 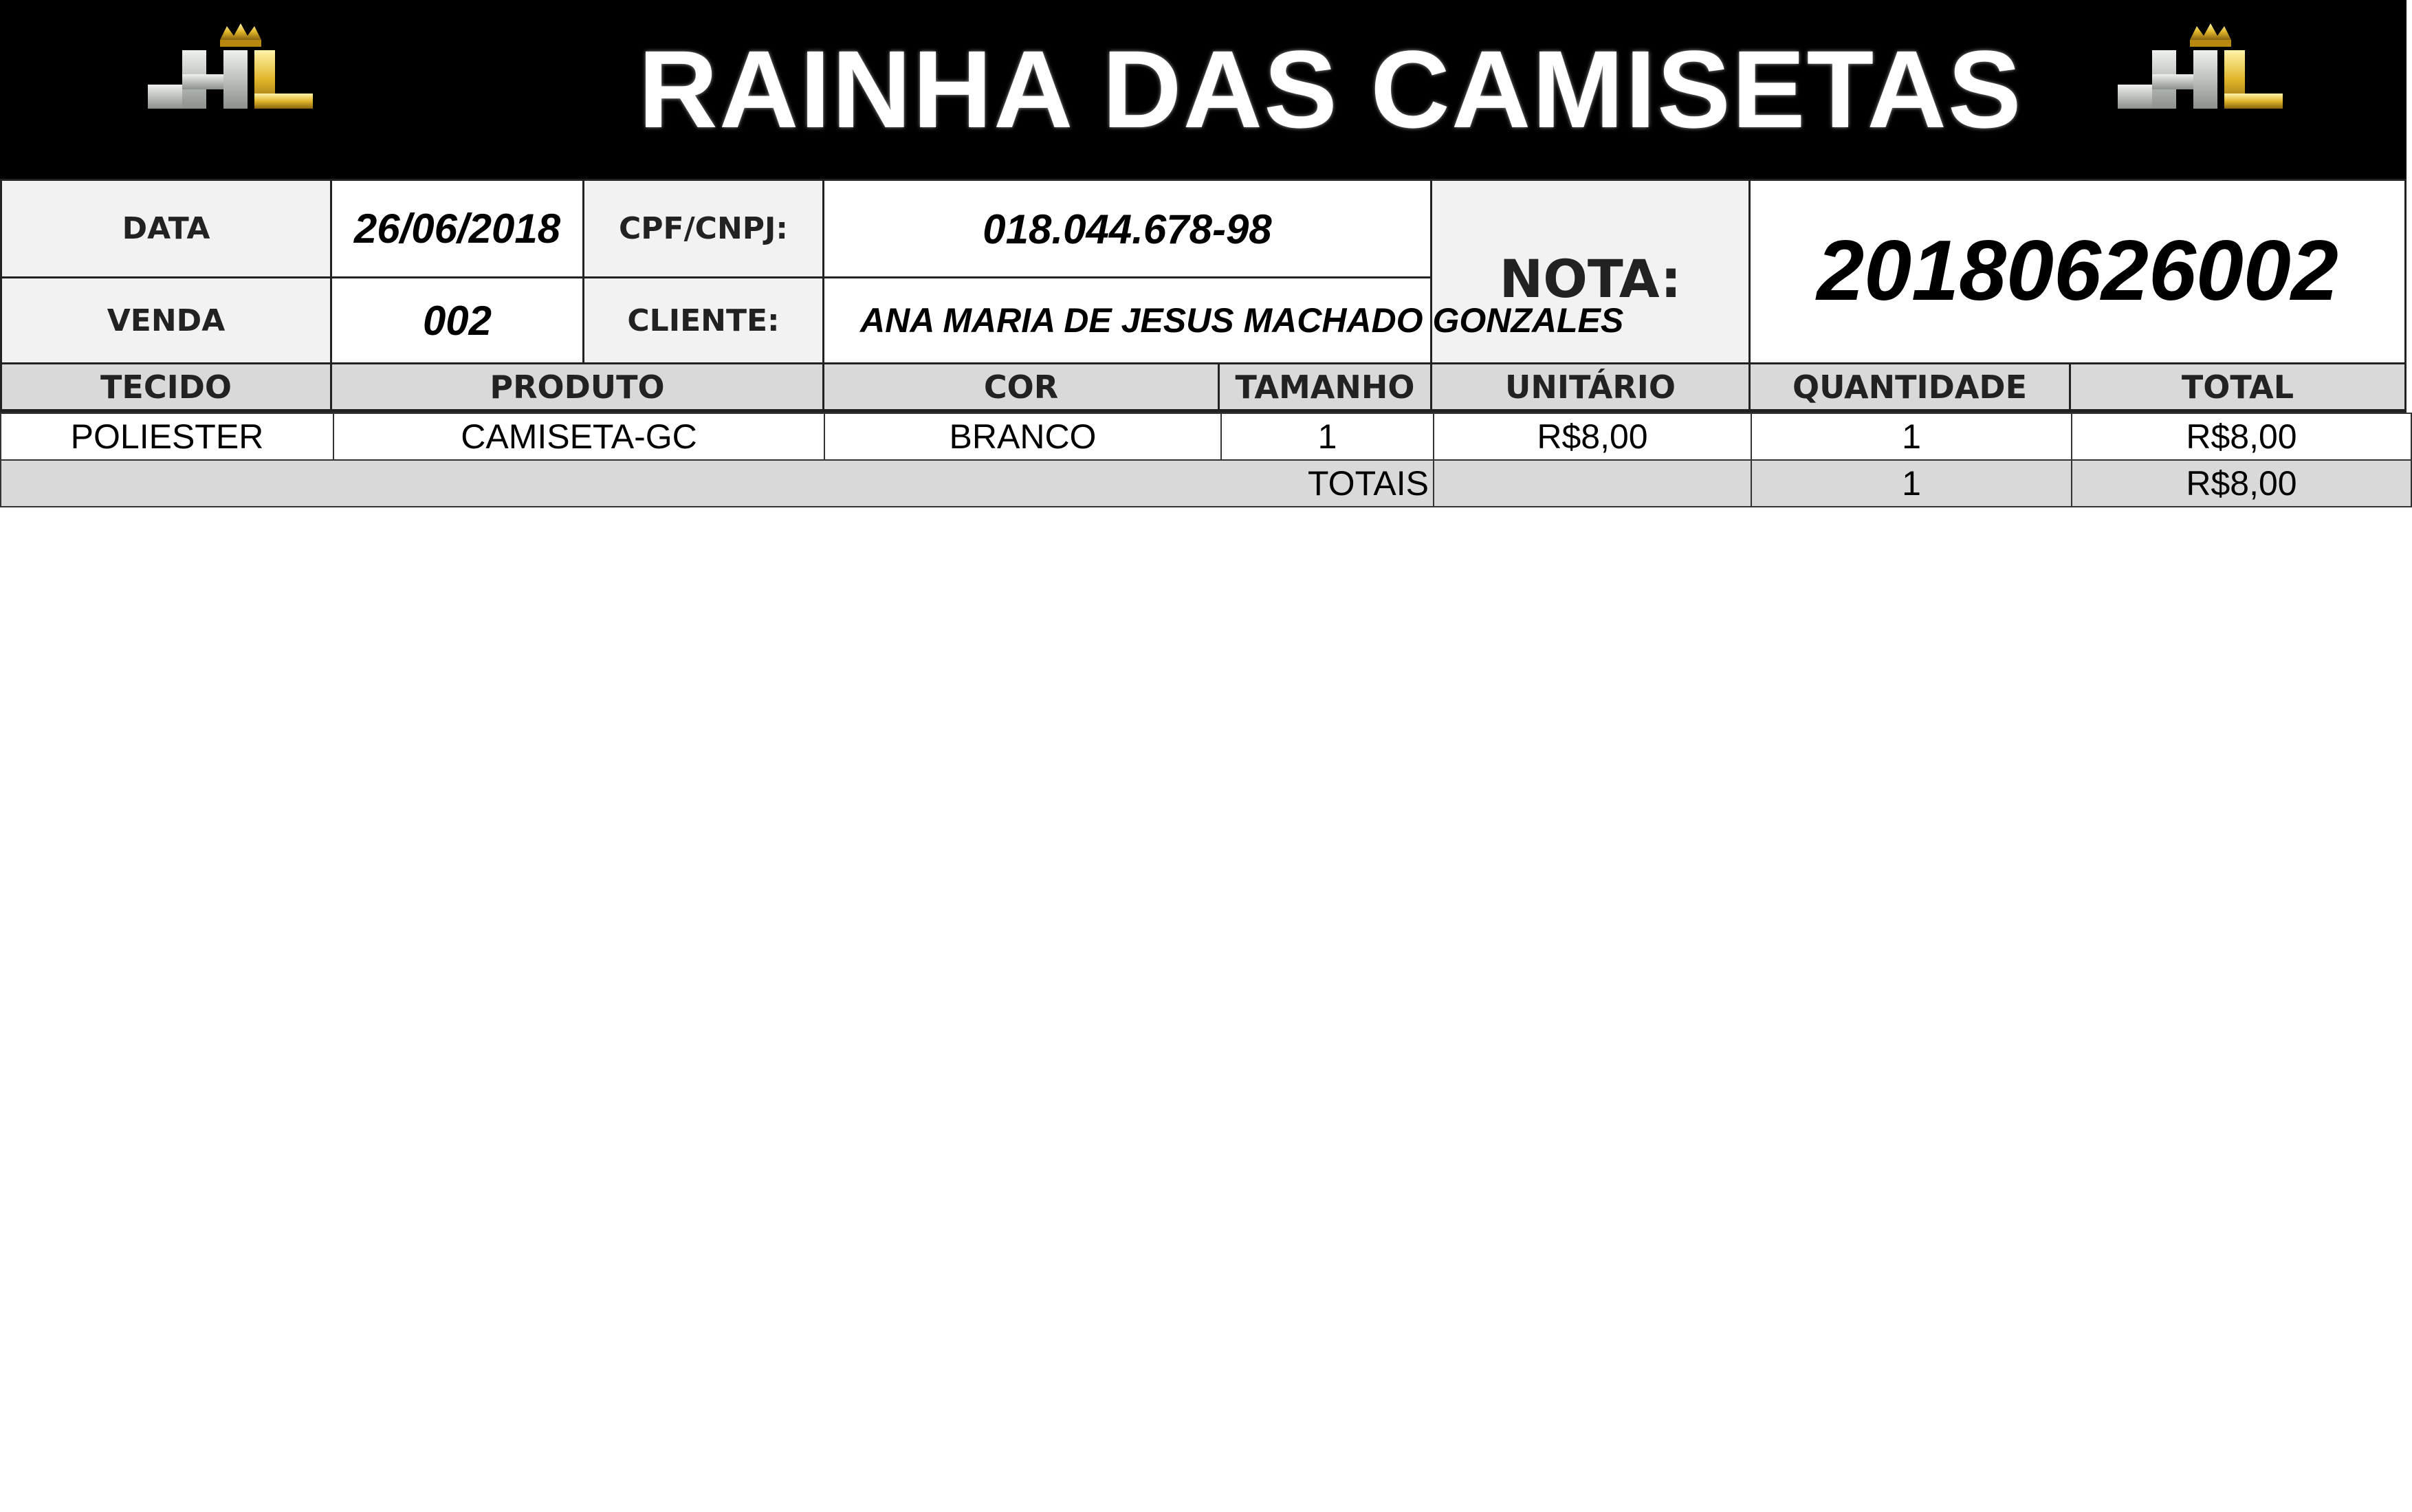 What do you see at coordinates (1911, 437) in the screenshot?
I see `cell-quantidade: 1` at bounding box center [1911, 437].